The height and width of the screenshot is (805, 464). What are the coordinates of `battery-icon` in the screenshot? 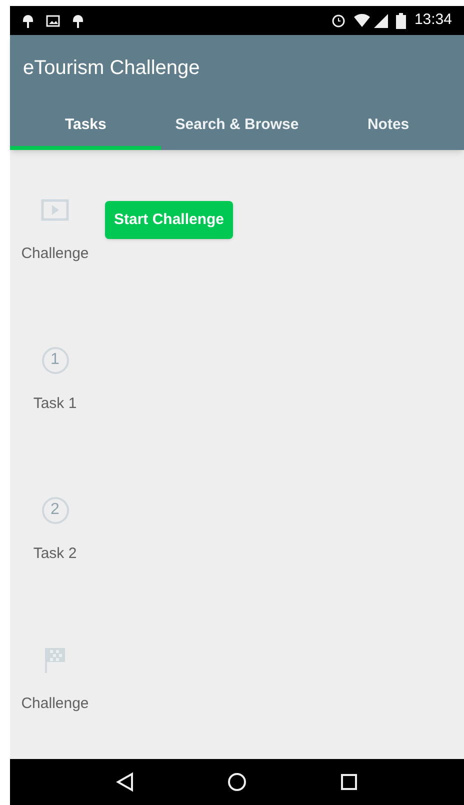 It's located at (401, 20).